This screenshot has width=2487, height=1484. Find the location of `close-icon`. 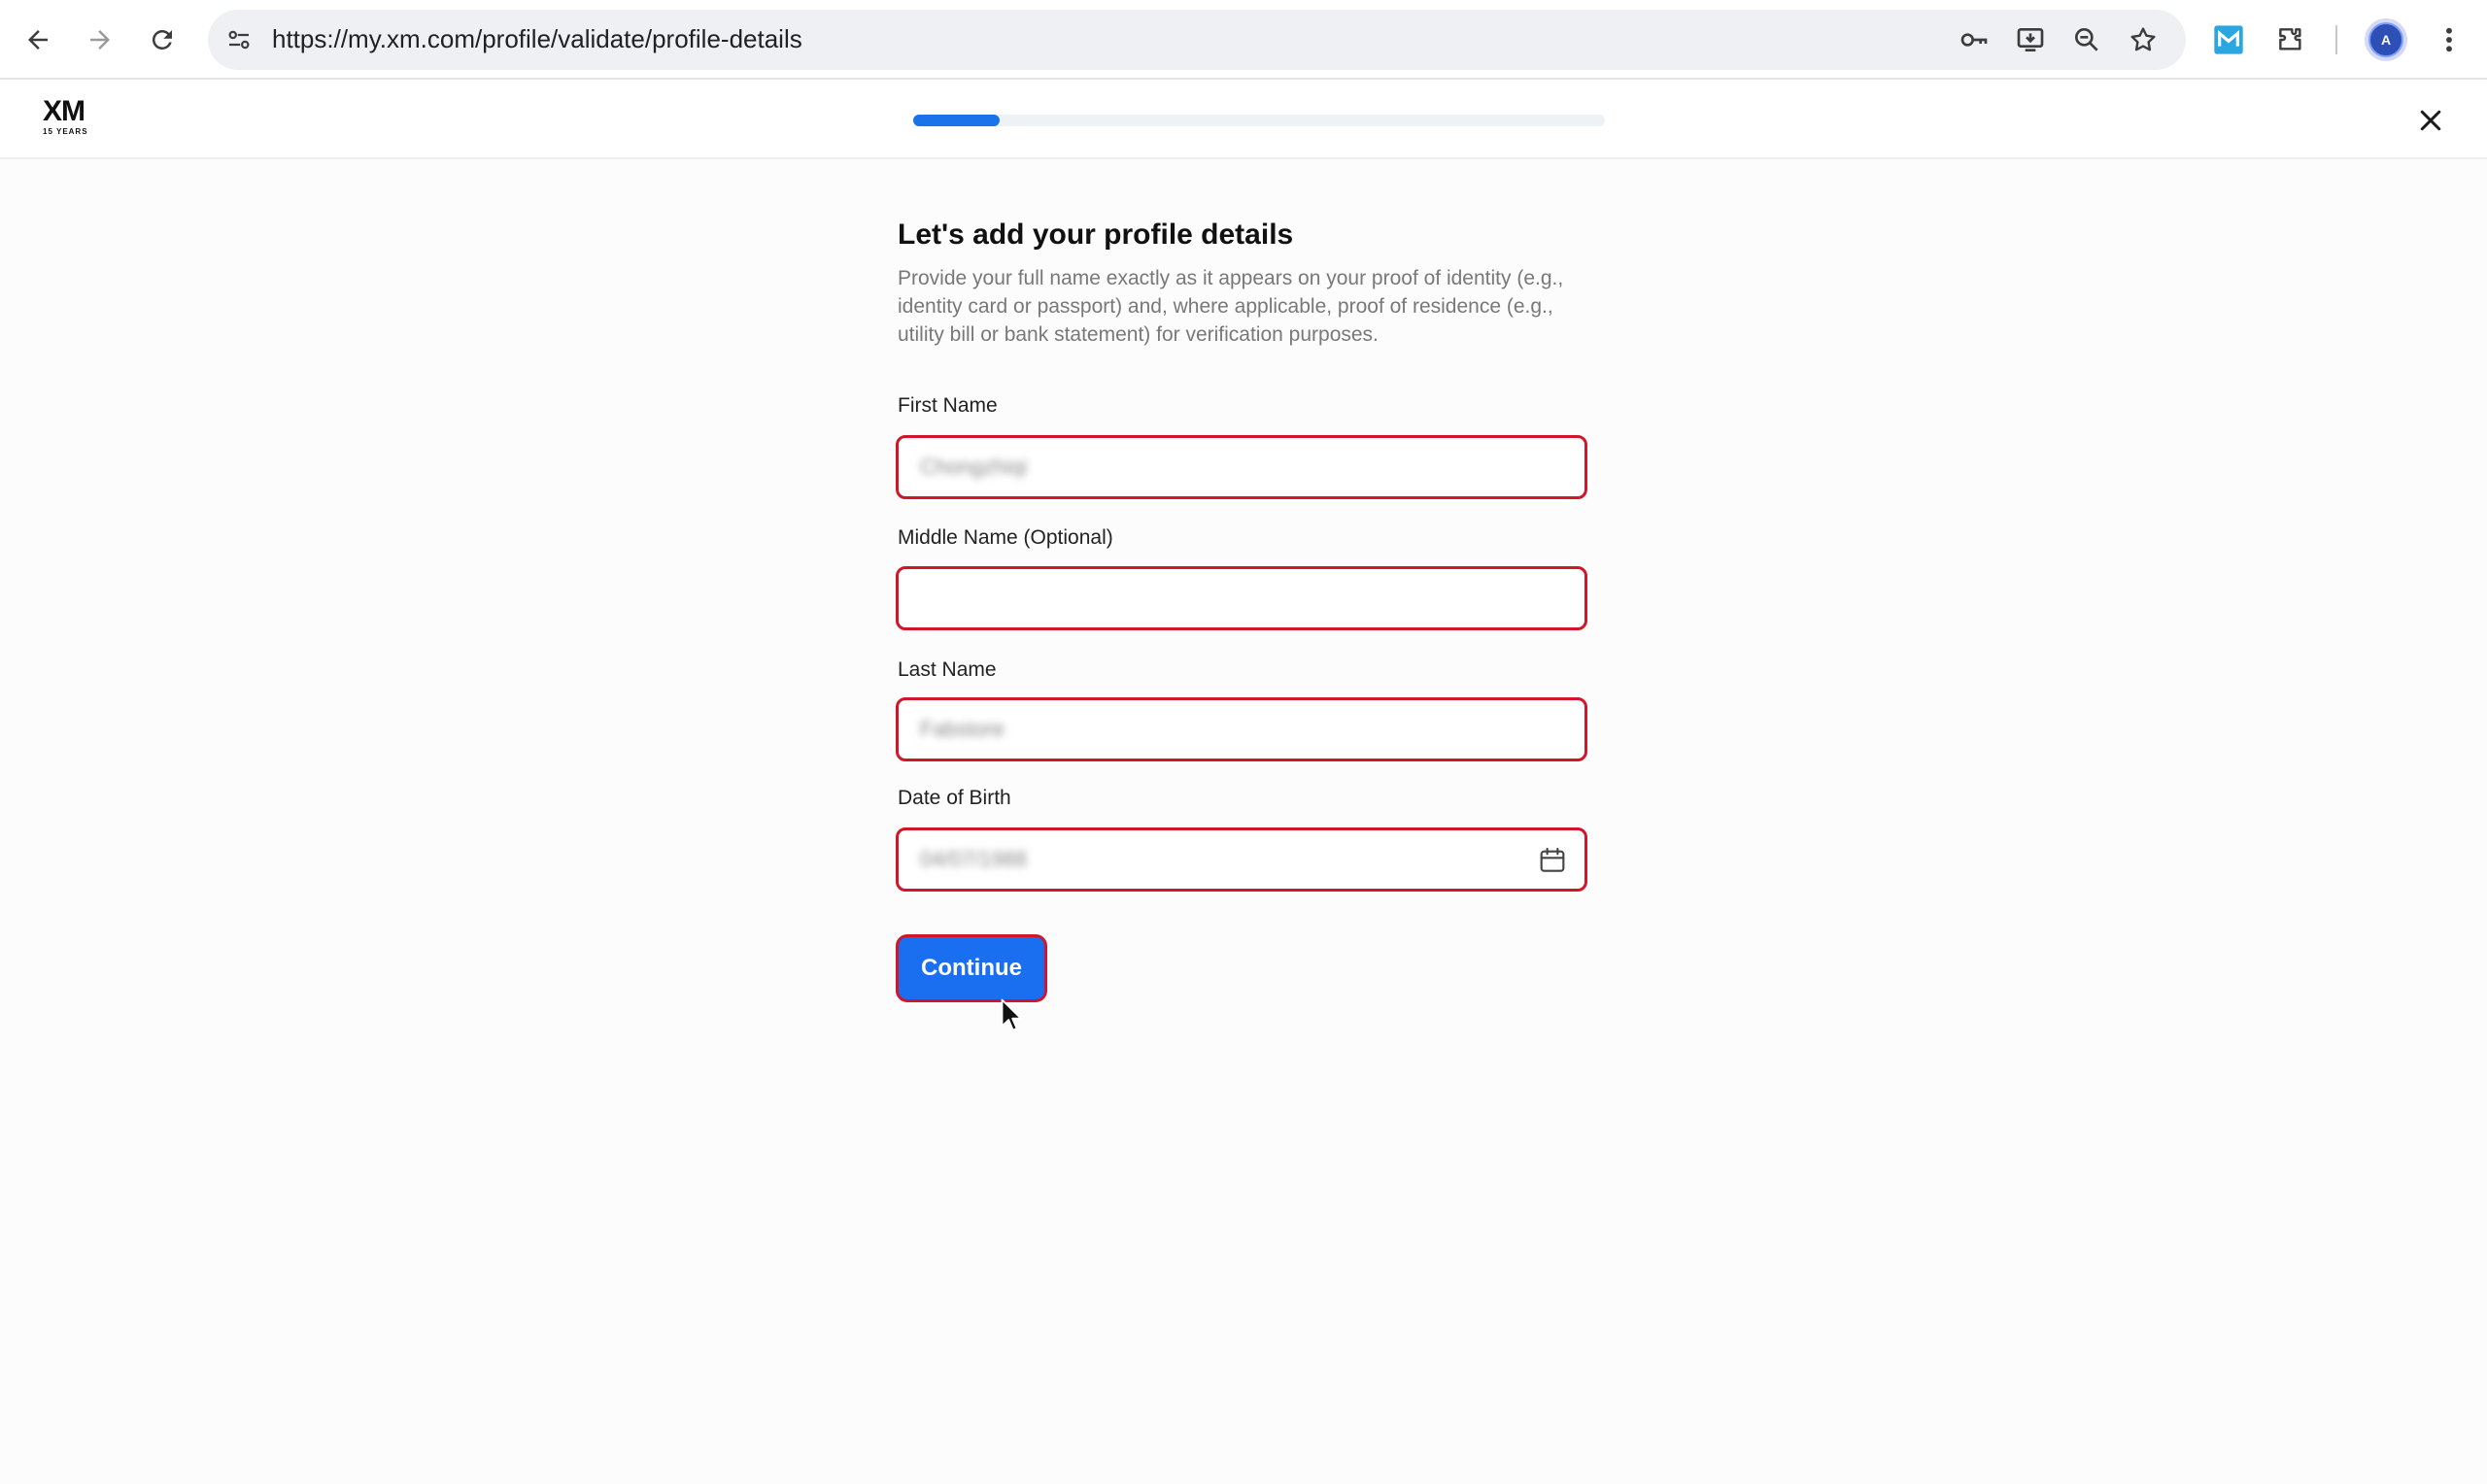

close-icon is located at coordinates (2430, 120).